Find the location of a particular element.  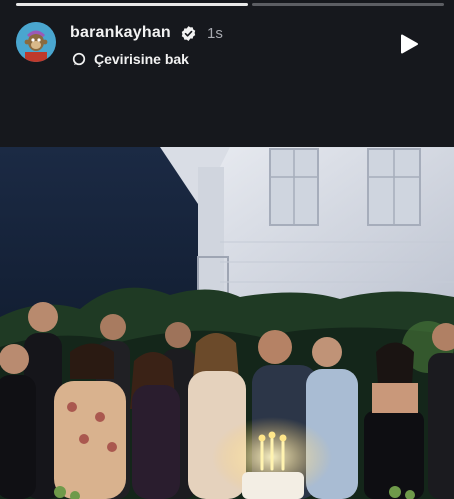

translate-bubble-icon is located at coordinates (79, 59).